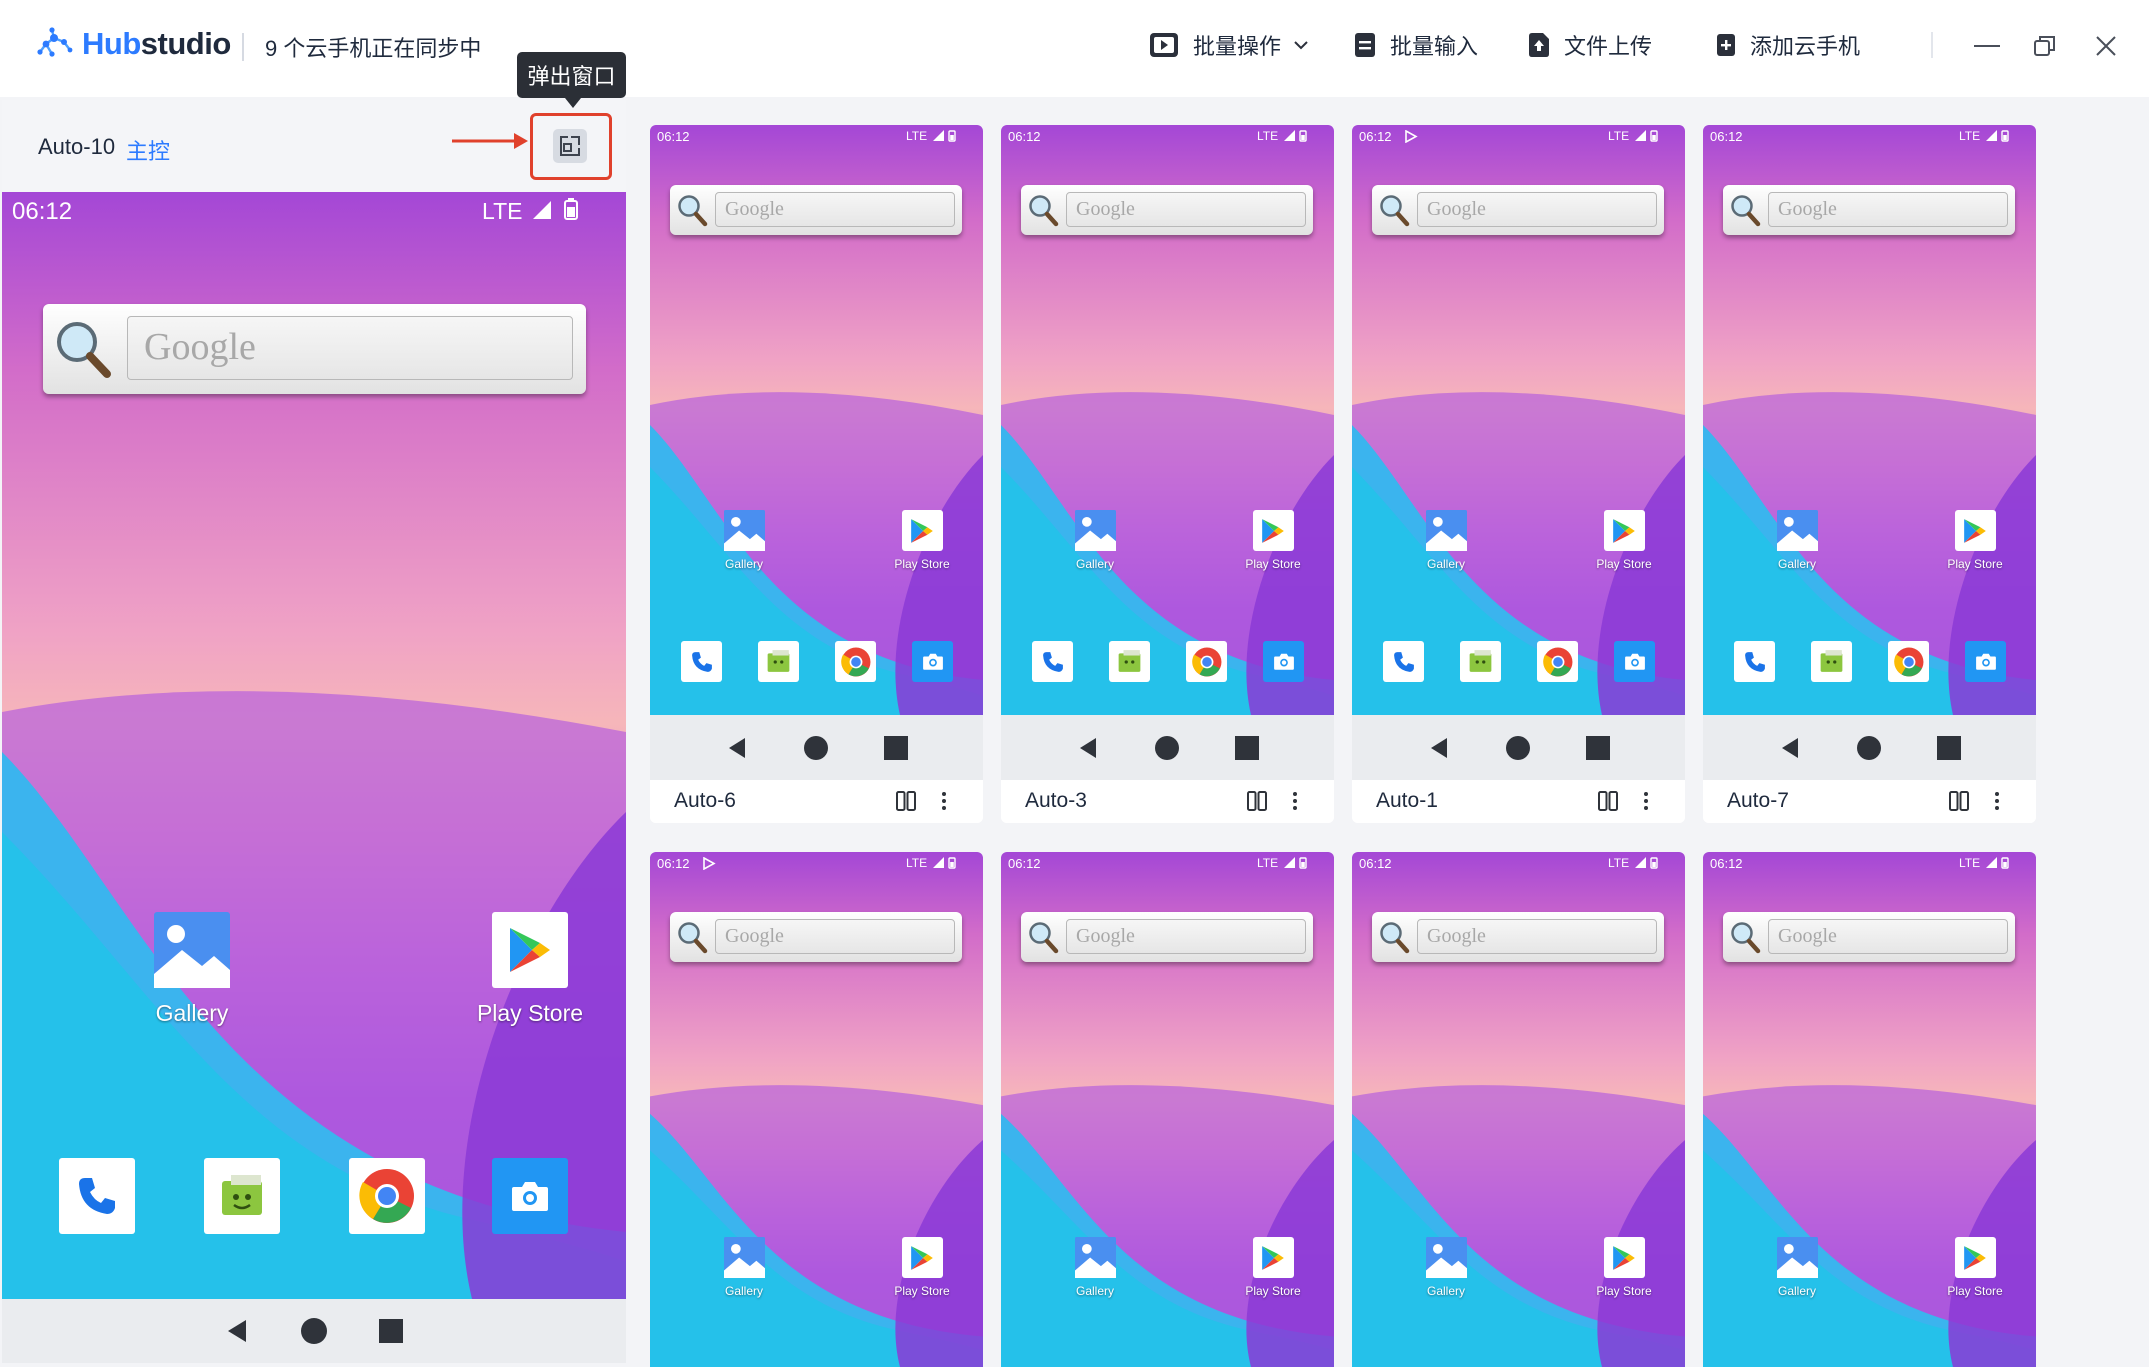 This screenshot has width=2149, height=1367. I want to click on batch-input-button: 批量输入, so click(1416, 45).